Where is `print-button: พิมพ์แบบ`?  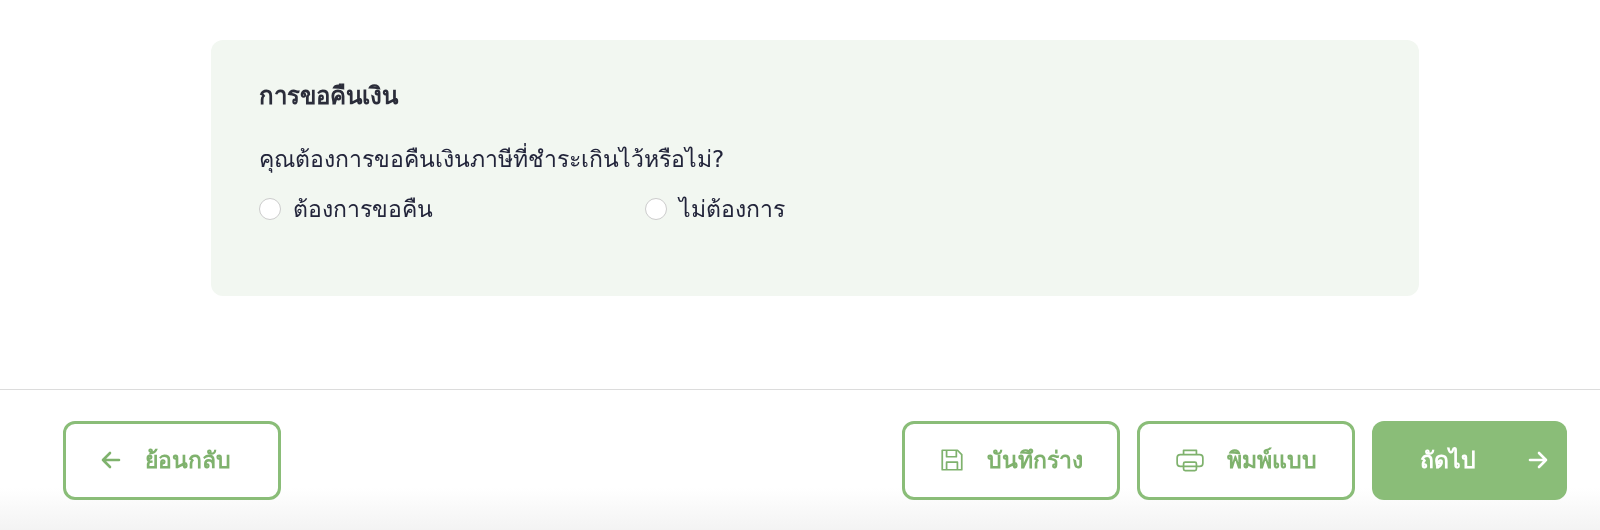
print-button: พิมพ์แบบ is located at coordinates (1246, 460).